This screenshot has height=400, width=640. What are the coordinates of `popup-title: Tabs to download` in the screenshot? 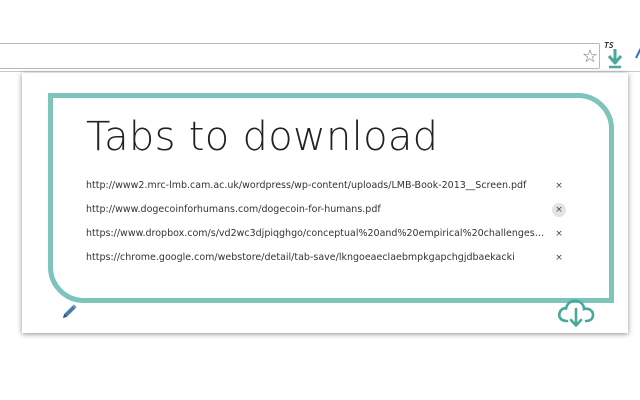 It's located at (262, 137).